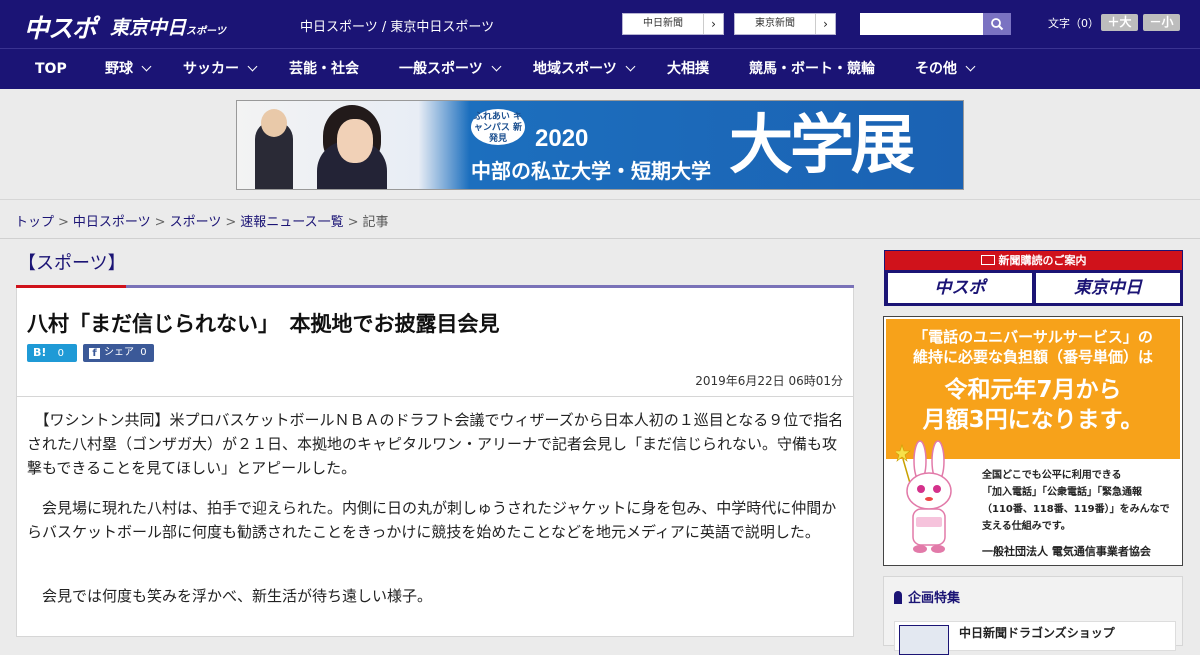 This screenshot has height=655, width=1200. I want to click on nav-label: 芸能・社会, so click(324, 69).